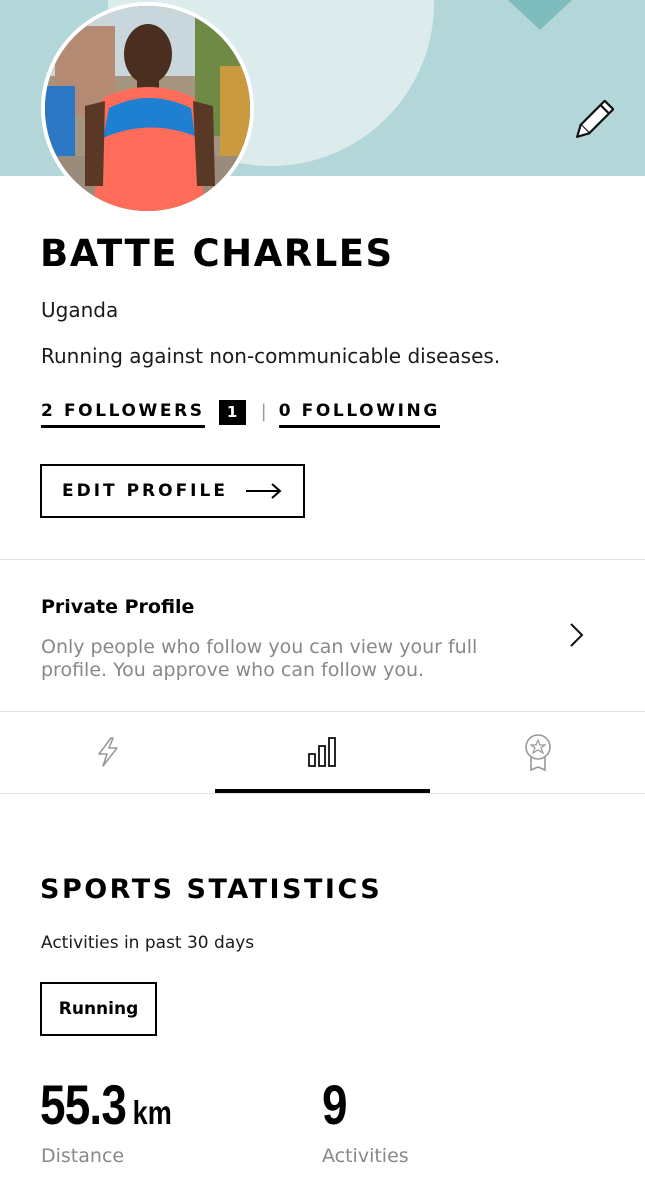 This screenshot has height=1200, width=645. I want to click on profile-name: BATTE CHARLES, so click(217, 253).